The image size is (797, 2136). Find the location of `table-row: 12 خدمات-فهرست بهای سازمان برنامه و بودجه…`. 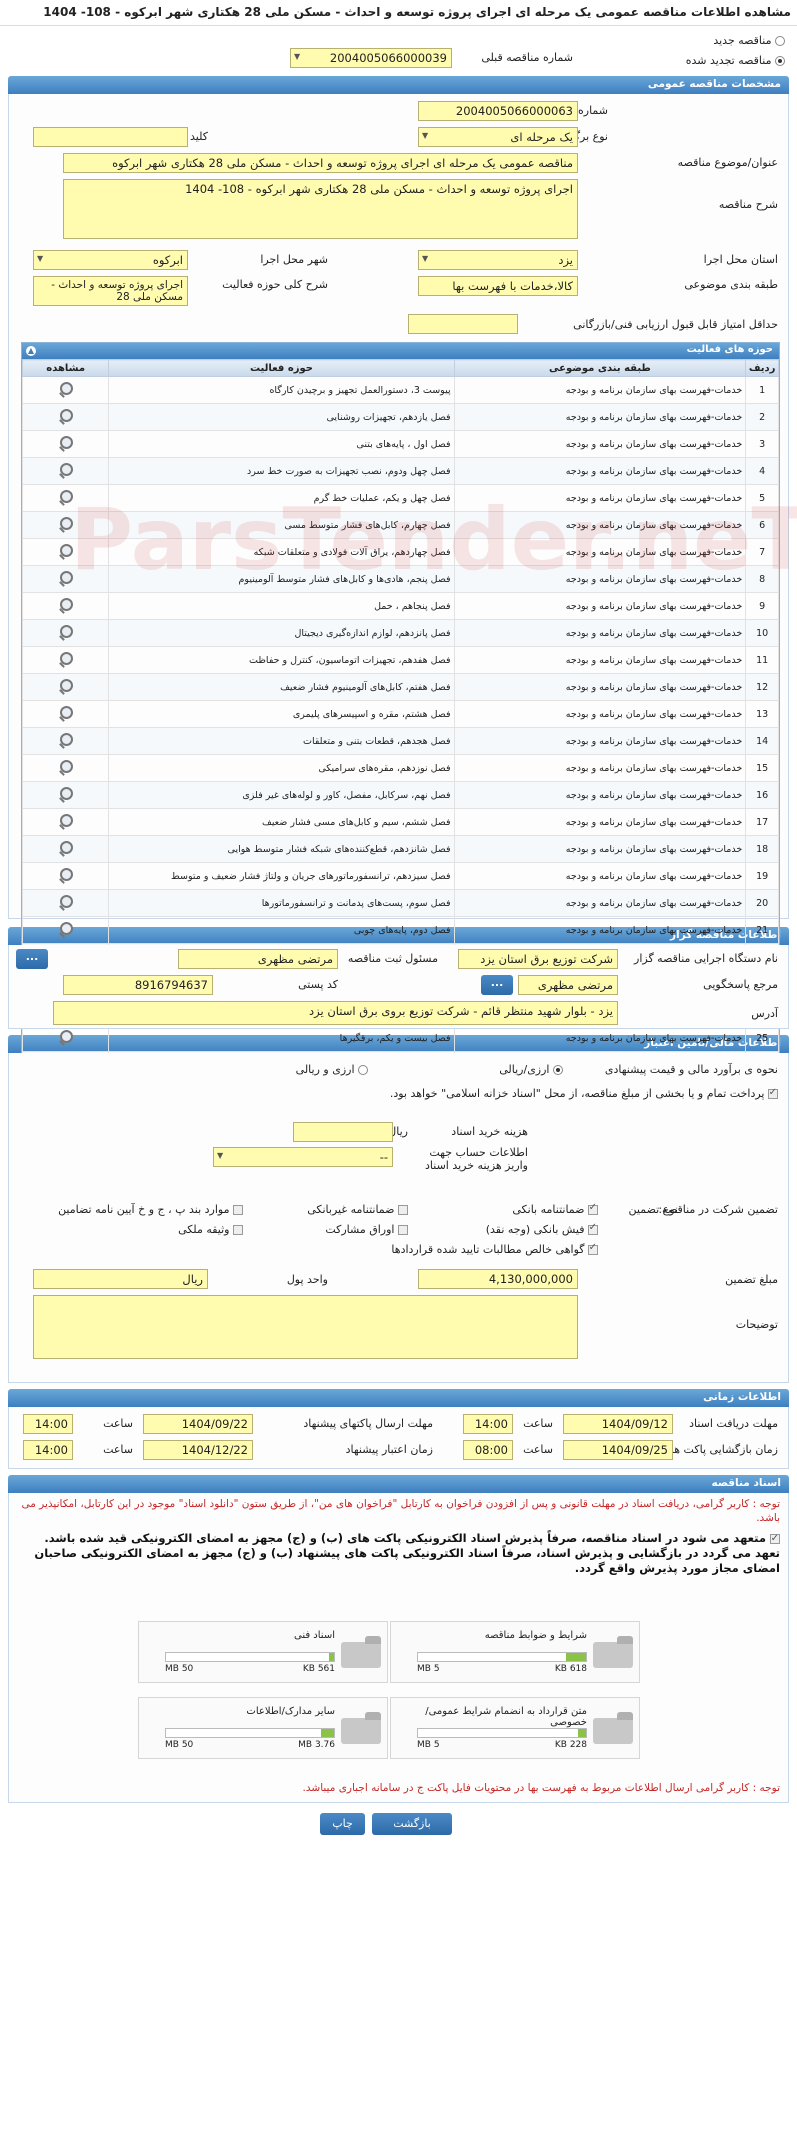

table-row: 12 خدمات-فهرست بهای سازمان برنامه و بودجه… is located at coordinates (400, 687).